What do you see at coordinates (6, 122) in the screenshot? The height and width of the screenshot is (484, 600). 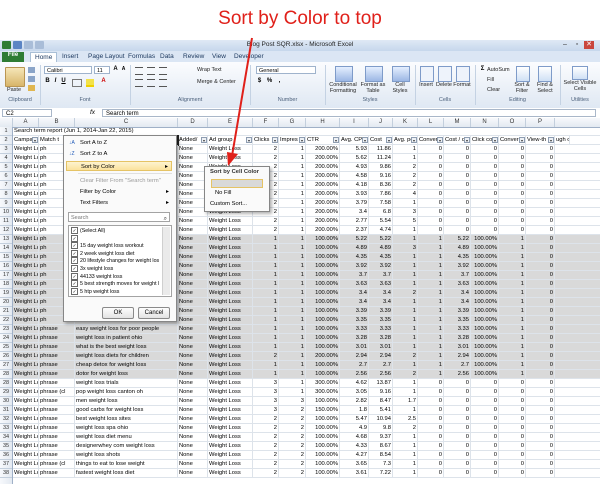 I see `select-all-corner` at bounding box center [6, 122].